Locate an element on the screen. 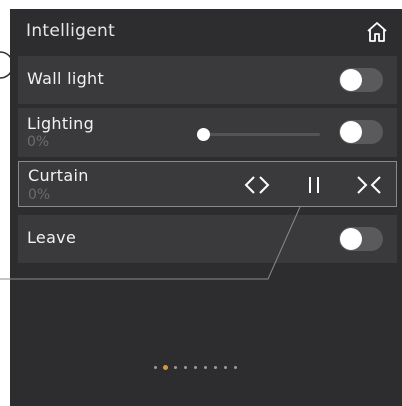  row-curtain: Curtain 0% is located at coordinates (207, 184).